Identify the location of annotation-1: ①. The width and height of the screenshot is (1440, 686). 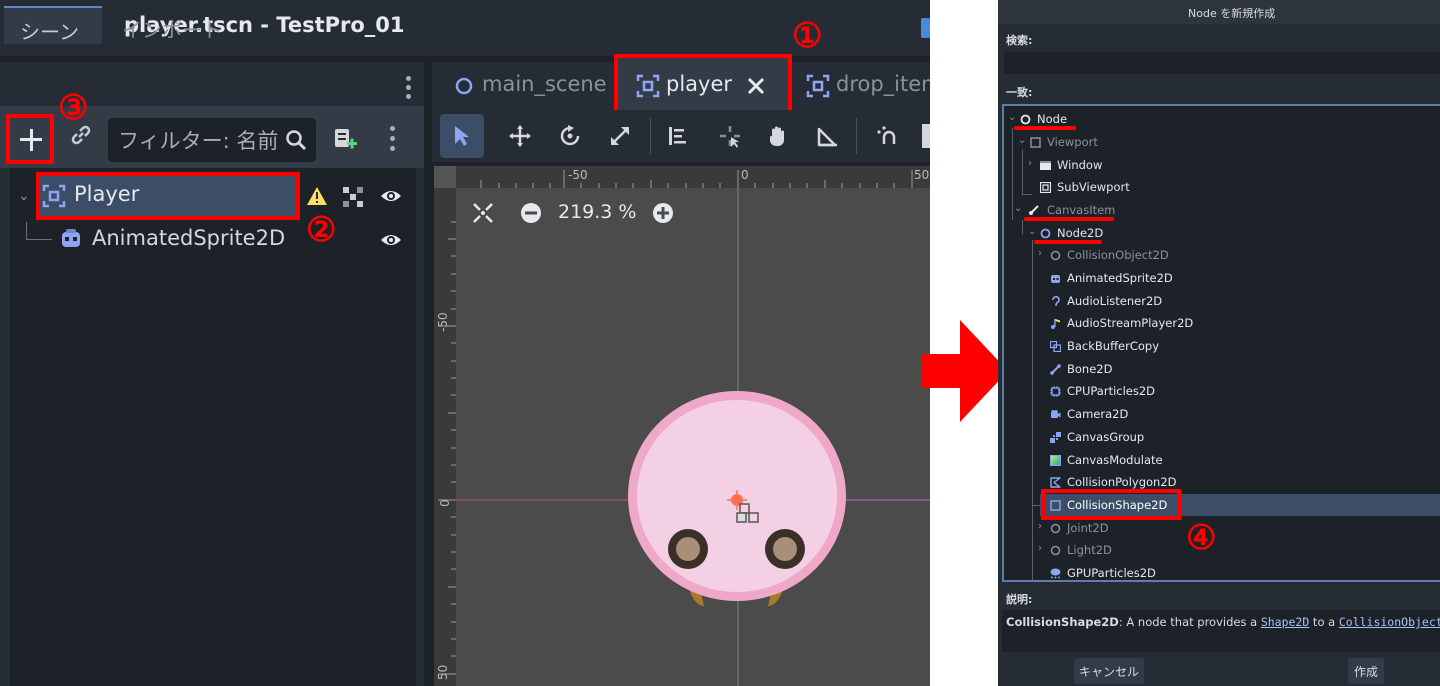
(807, 36).